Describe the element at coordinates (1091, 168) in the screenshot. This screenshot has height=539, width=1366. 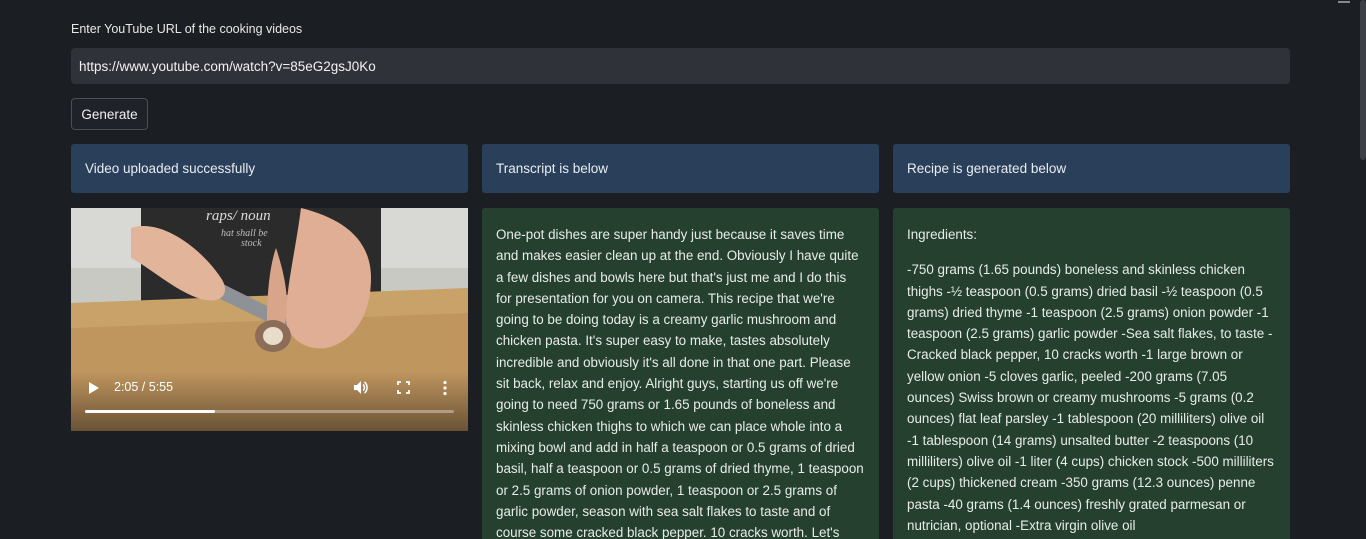
I see `recipe-header: Recipe is generated below` at that location.